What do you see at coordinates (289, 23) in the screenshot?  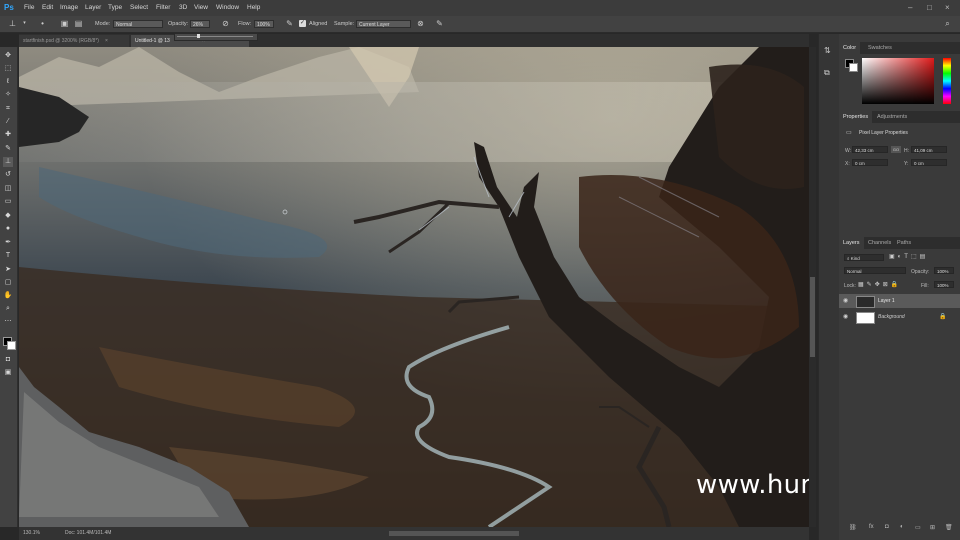 I see `airbrush-icon: ✎` at bounding box center [289, 23].